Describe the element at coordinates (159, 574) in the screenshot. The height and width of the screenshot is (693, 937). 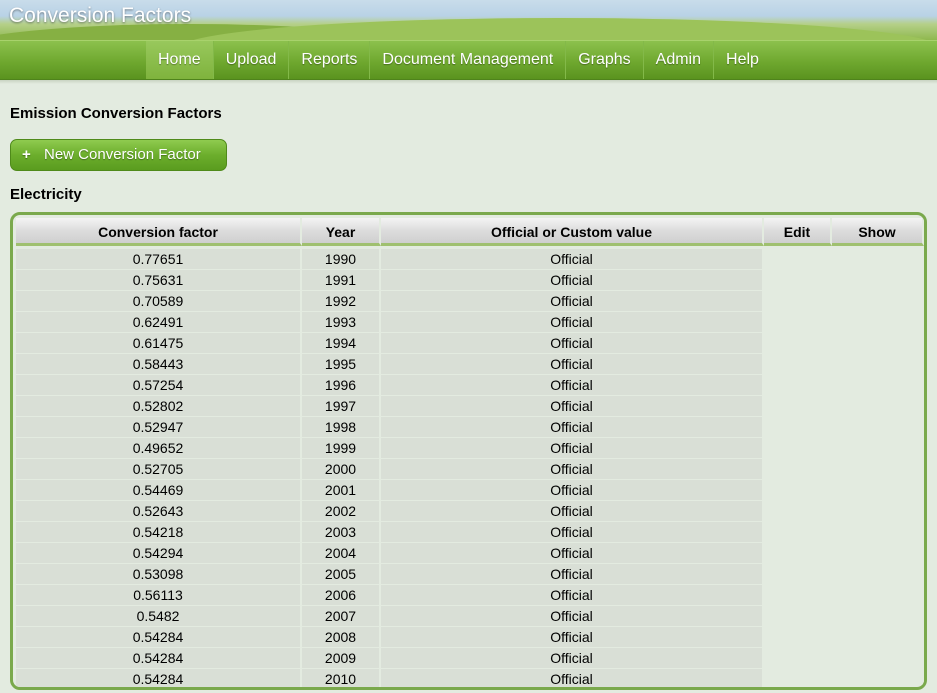
I see `cell-conversion-factor: 0.53098` at that location.